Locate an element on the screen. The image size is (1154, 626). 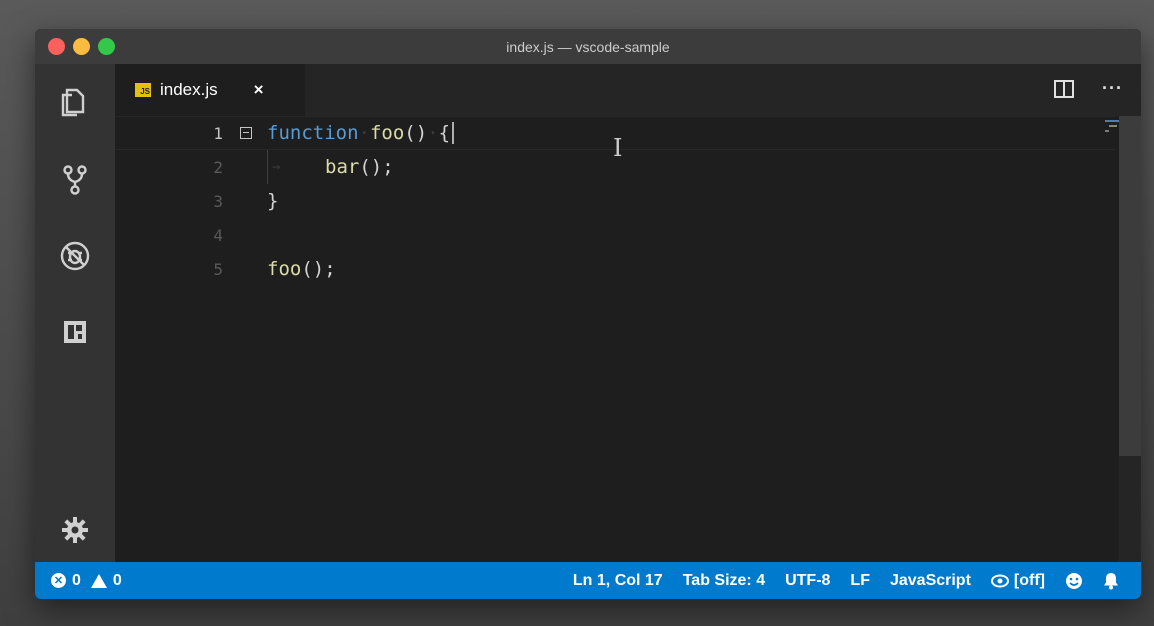
code-text-line-5: foo(); is located at coordinates (301, 269).